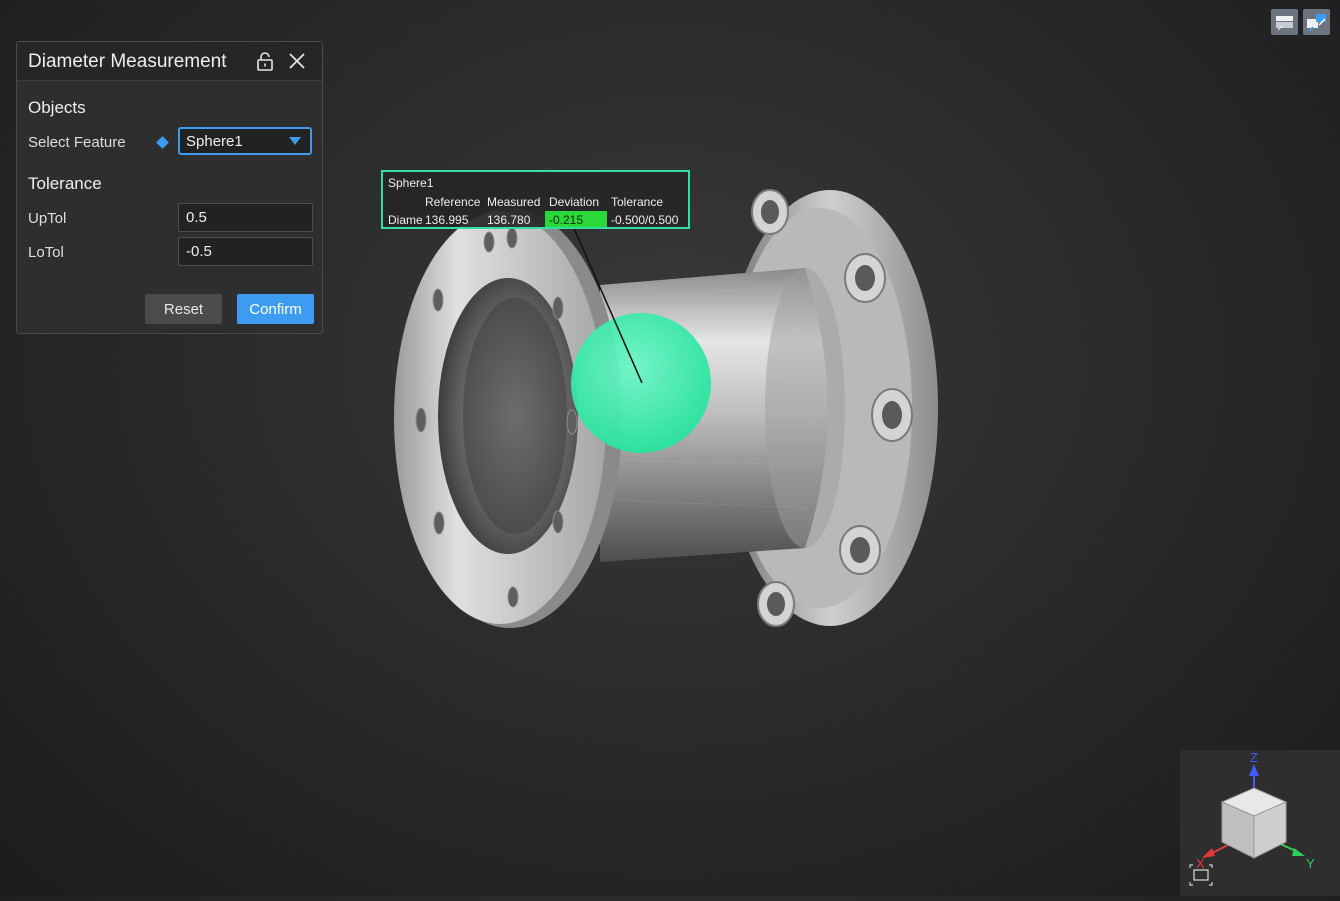  What do you see at coordinates (127, 61) in the screenshot?
I see `panel-title: Diameter Measurement` at bounding box center [127, 61].